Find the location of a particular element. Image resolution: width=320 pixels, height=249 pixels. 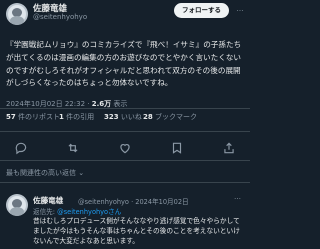

bookmarks-stat: 28 ブックマーク is located at coordinates (170, 117).